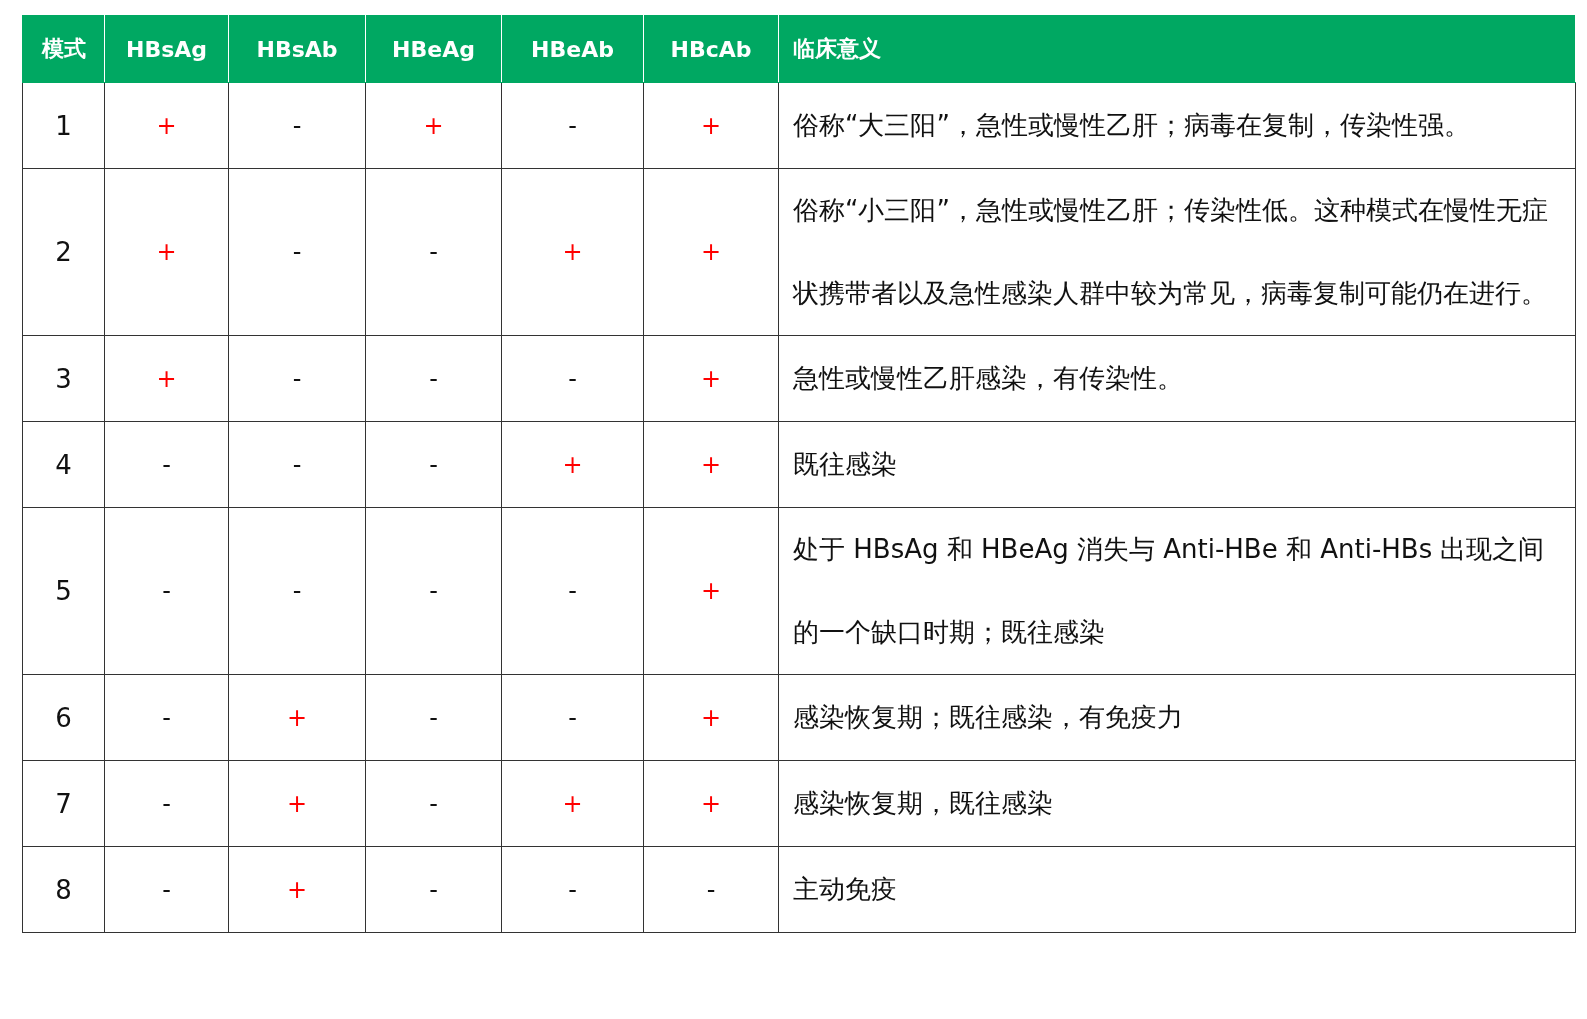 The image size is (1587, 1019). I want to click on table-cell: 1, so click(63, 125).